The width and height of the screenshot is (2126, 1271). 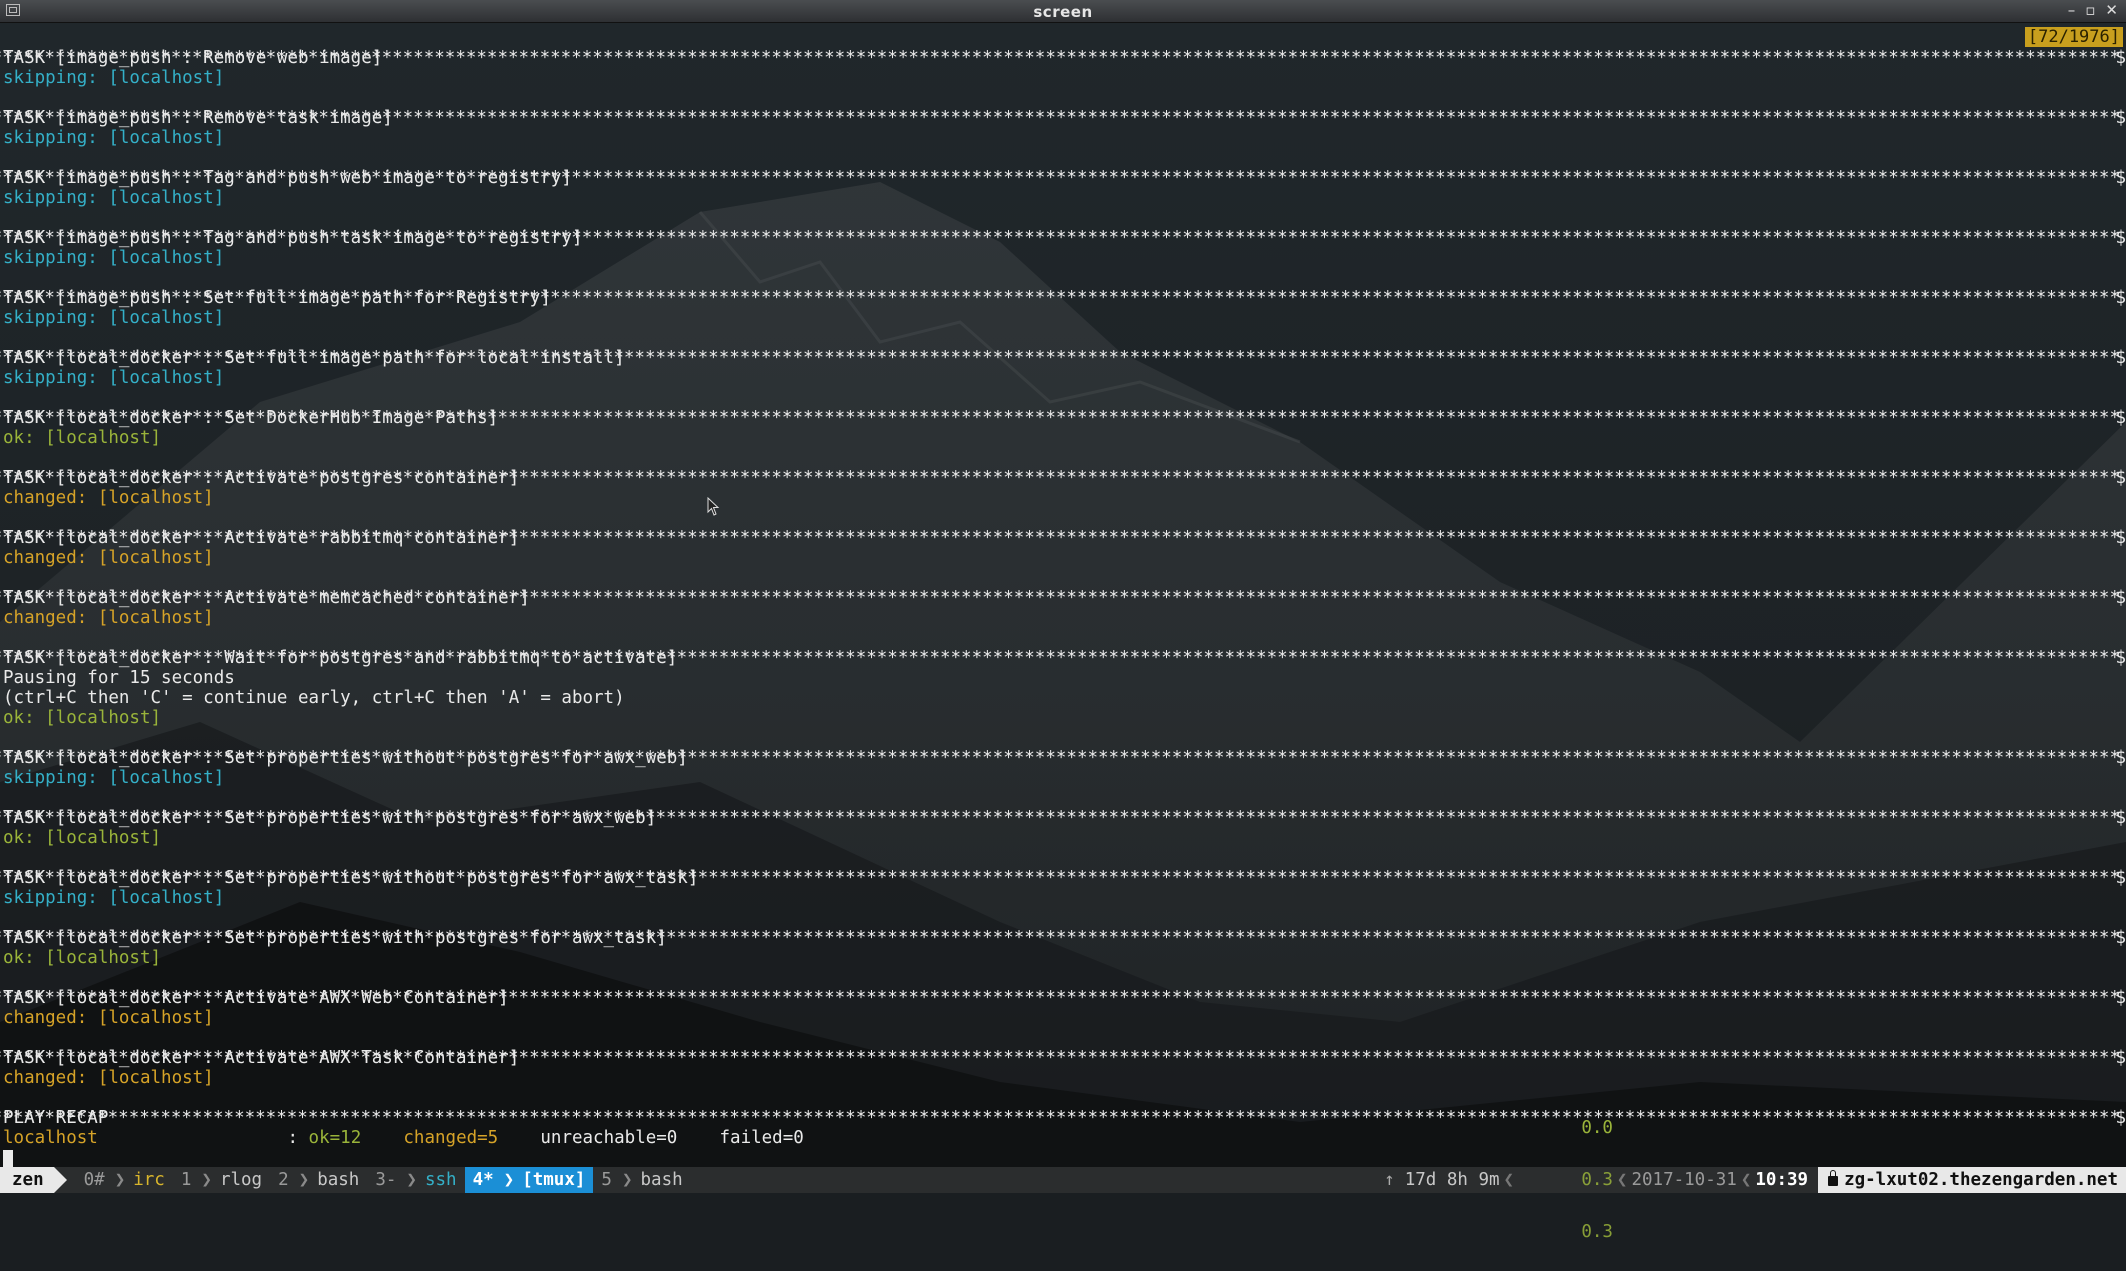 What do you see at coordinates (203, 118) in the screenshot?
I see `task-name: TASK [image_push : Remove task image]` at bounding box center [203, 118].